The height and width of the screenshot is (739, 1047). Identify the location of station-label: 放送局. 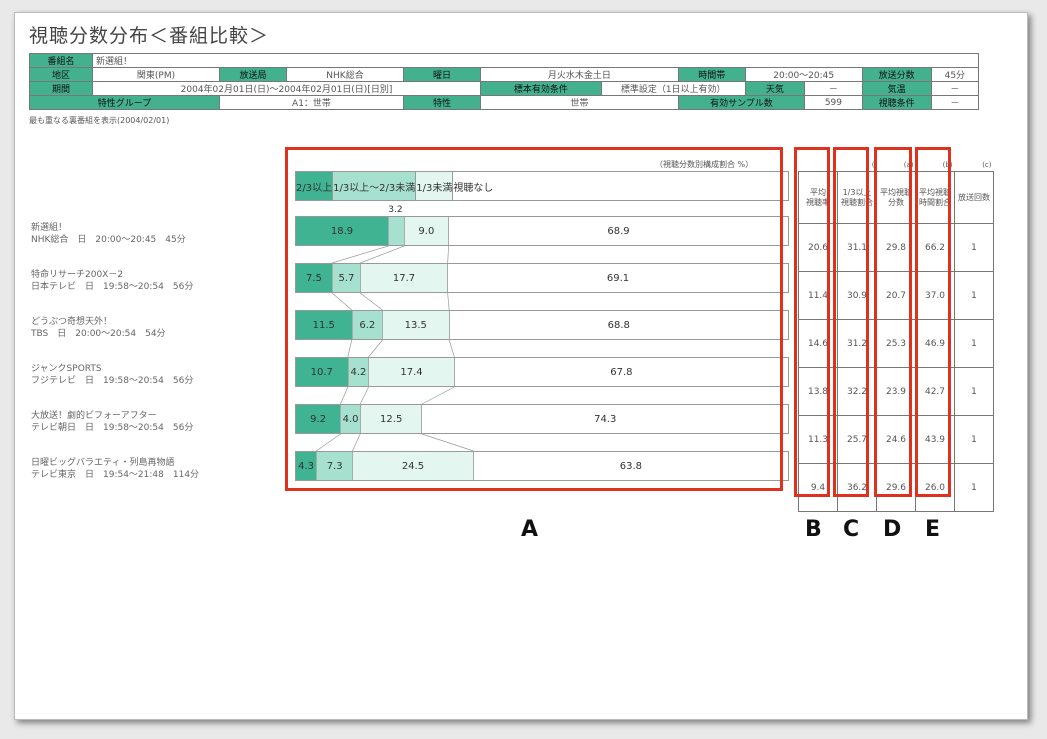
(253, 74).